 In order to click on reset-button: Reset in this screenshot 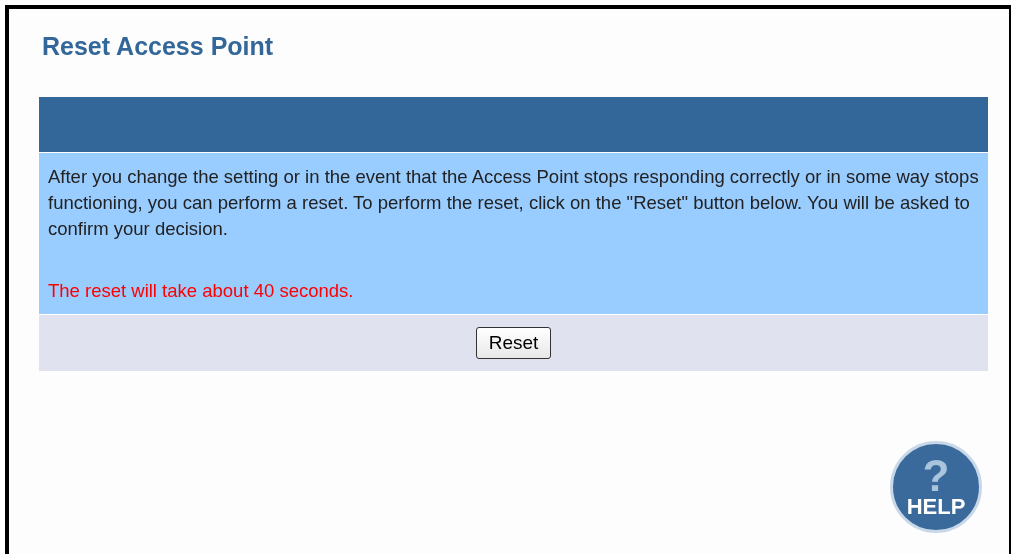, I will do `click(513, 343)`.